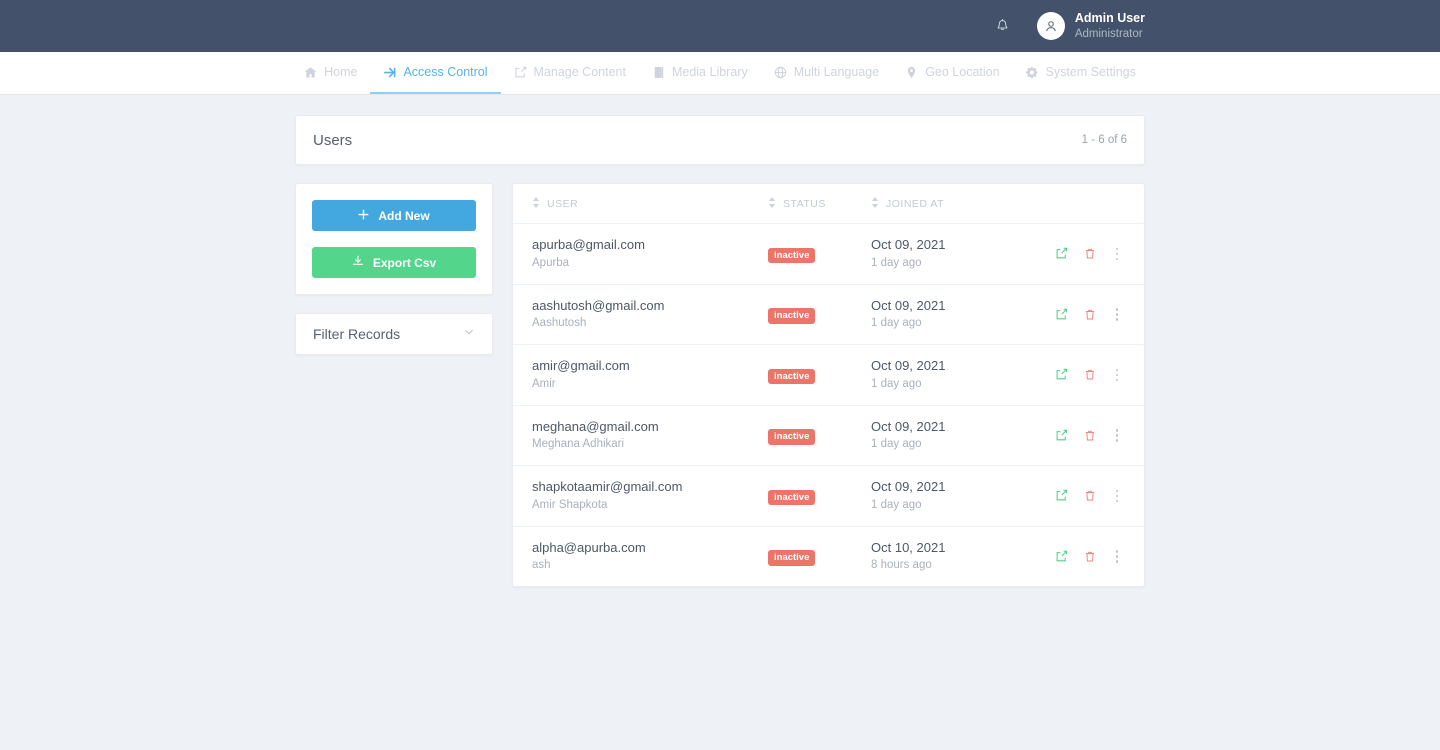 The image size is (1440, 750). Describe the element at coordinates (520, 72) in the screenshot. I see `edit-square-icon` at that location.